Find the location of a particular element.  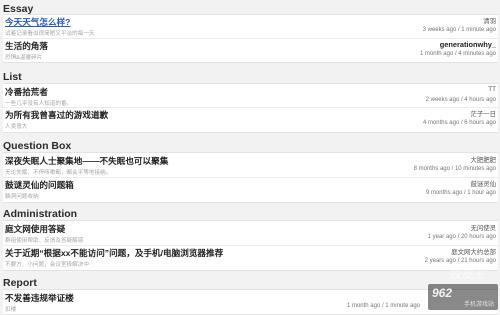

section-title: Administration is located at coordinates (40, 214).